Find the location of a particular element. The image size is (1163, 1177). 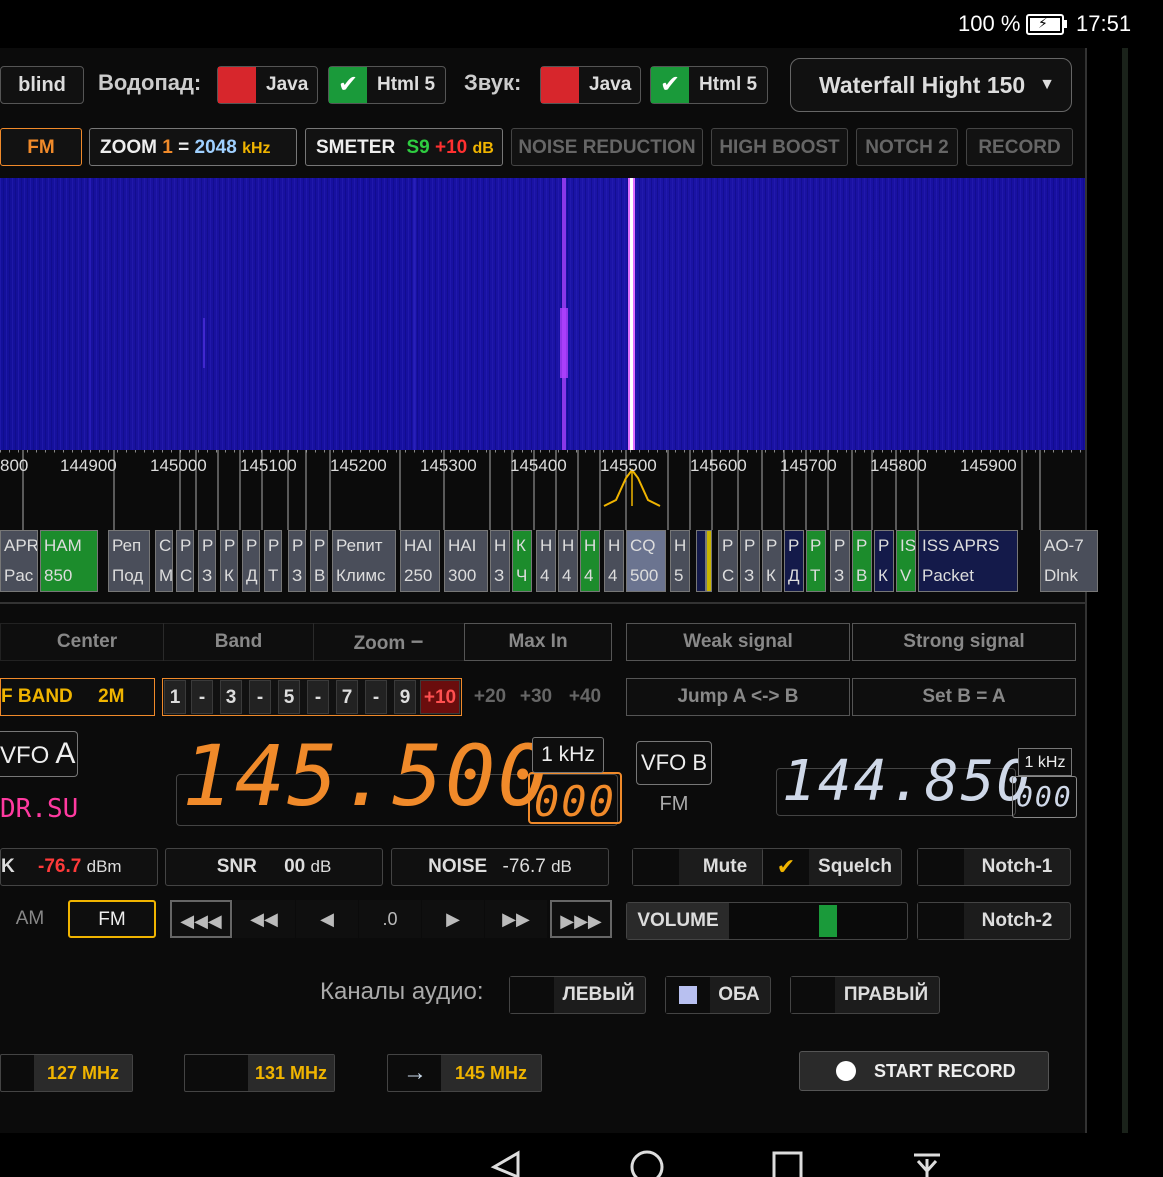

step-button: 5 is located at coordinates (289, 697).